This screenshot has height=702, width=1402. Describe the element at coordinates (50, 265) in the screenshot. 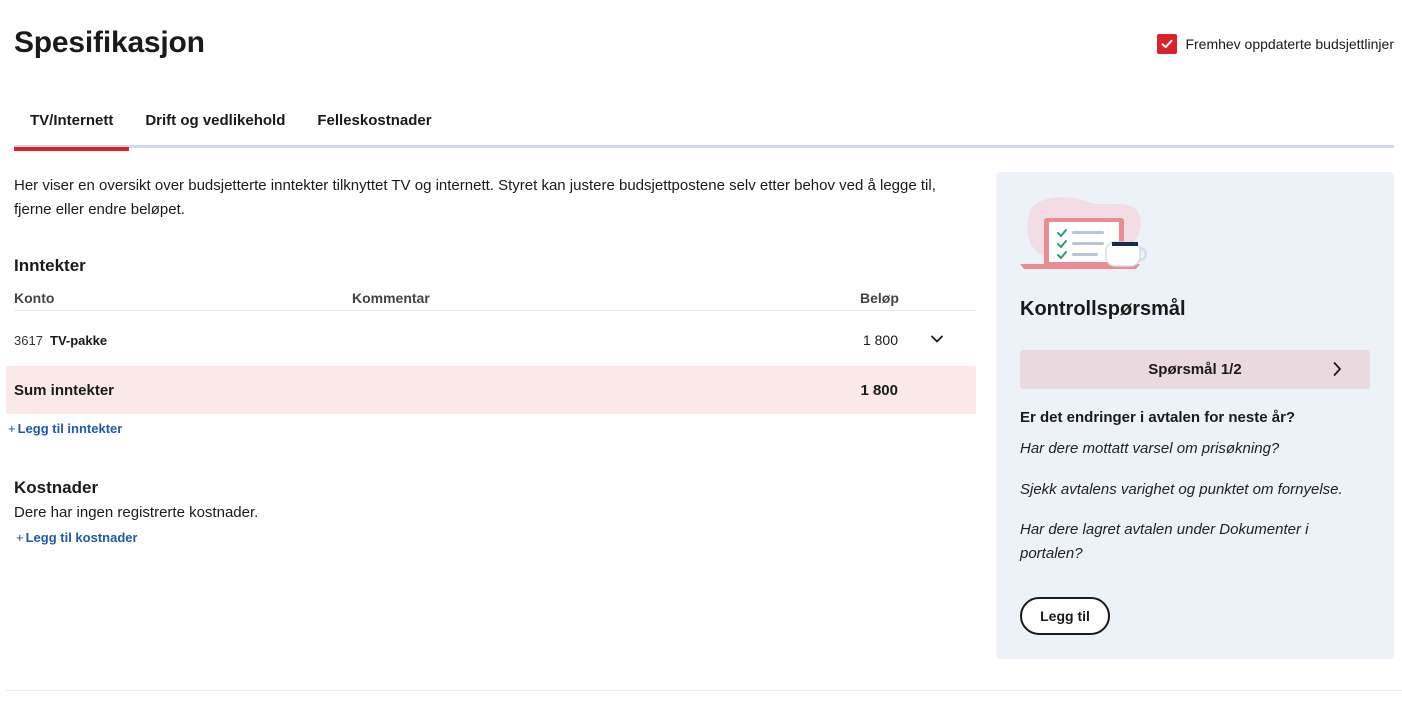

I see `income-heading: Inntekter` at that location.